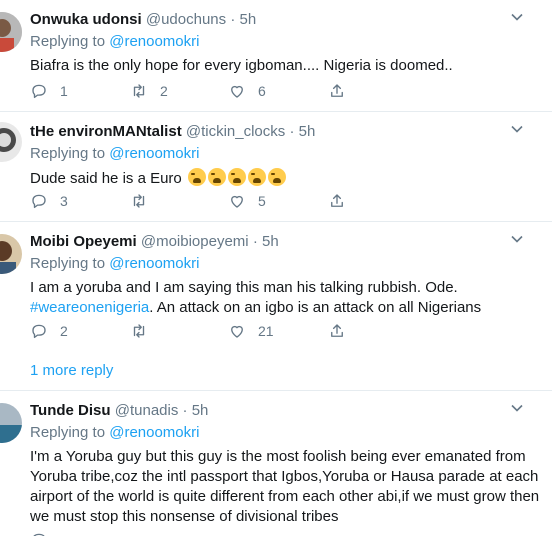  Describe the element at coordinates (164, 91) in the screenshot. I see `retweet-count: 2` at that location.